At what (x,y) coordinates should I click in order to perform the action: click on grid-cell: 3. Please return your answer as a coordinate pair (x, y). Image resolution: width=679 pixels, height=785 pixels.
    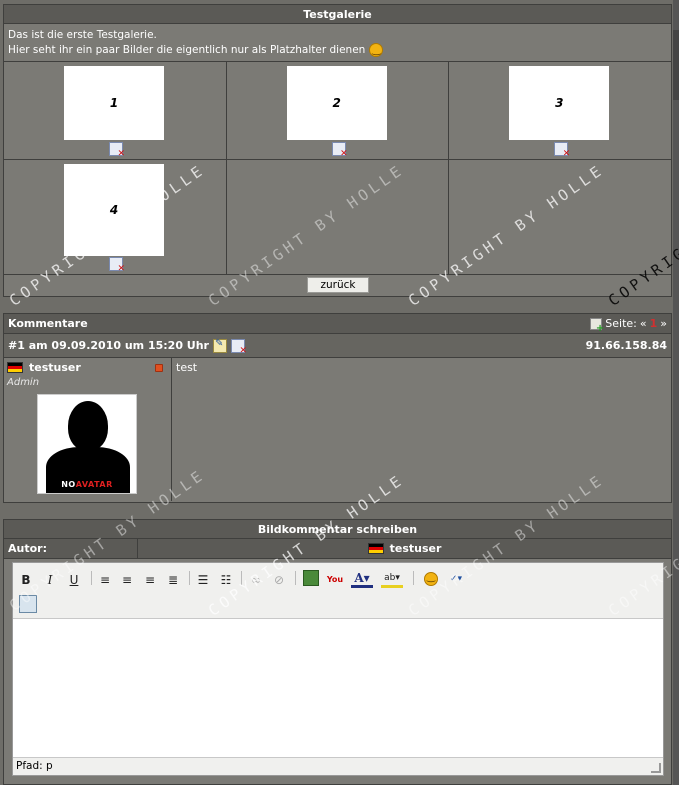
    Looking at the image, I should click on (560, 110).